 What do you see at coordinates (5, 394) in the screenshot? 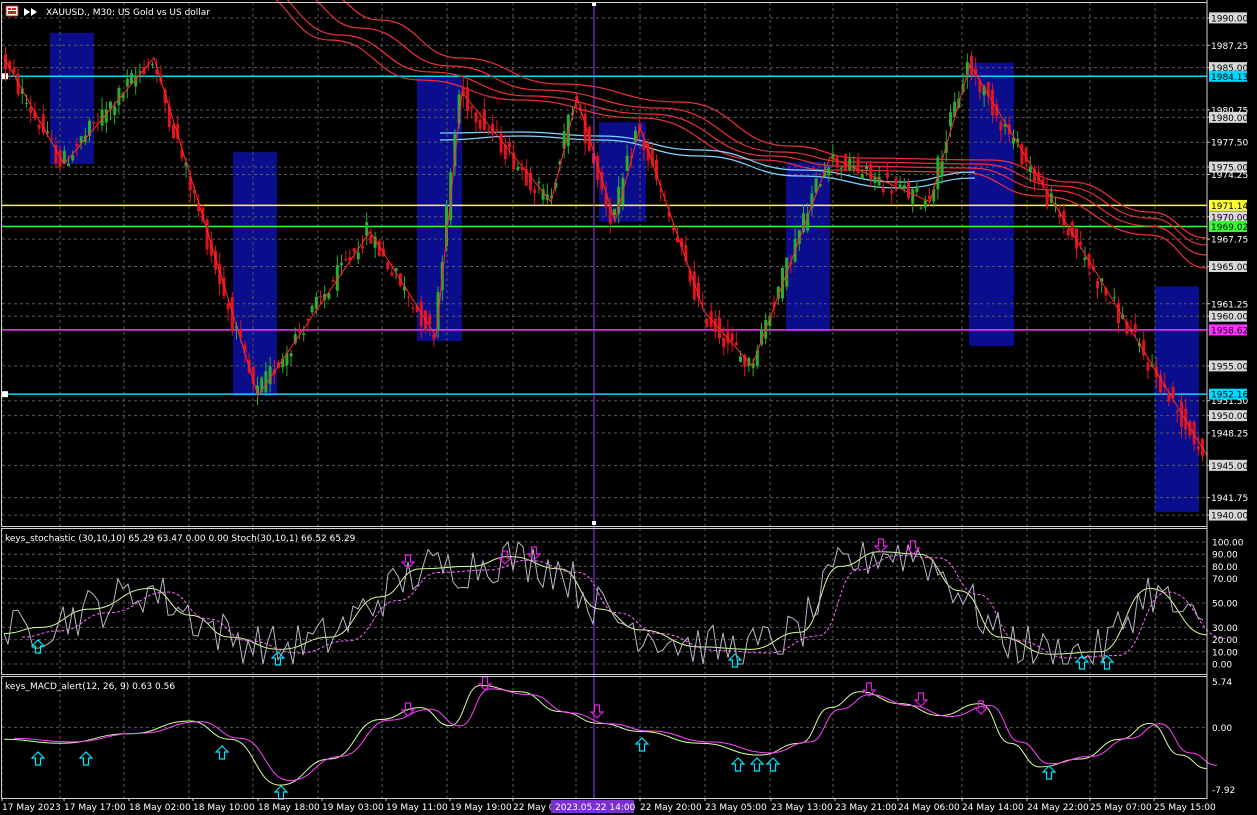
I see `level-anchor` at bounding box center [5, 394].